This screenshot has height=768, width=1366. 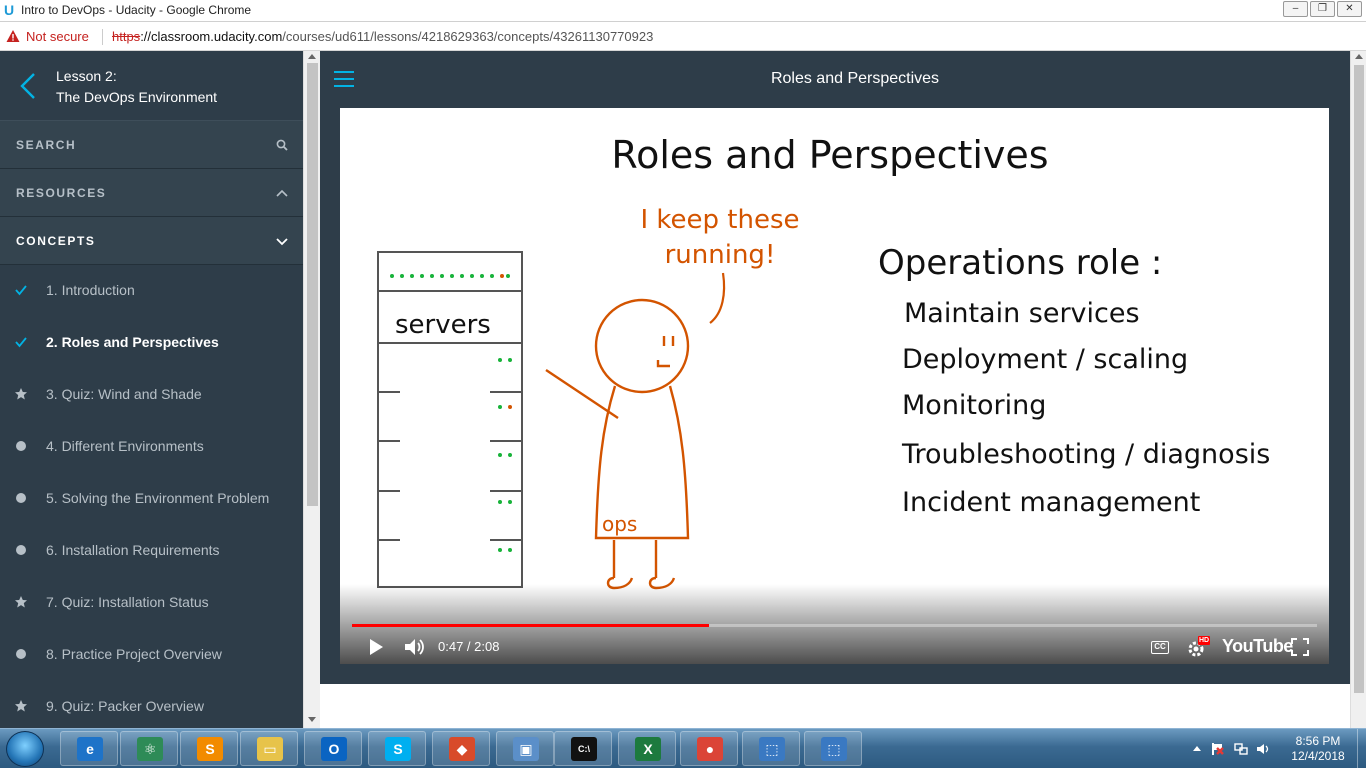 What do you see at coordinates (583, 748) in the screenshot?
I see `taskbar-app-cmd: C:\` at bounding box center [583, 748].